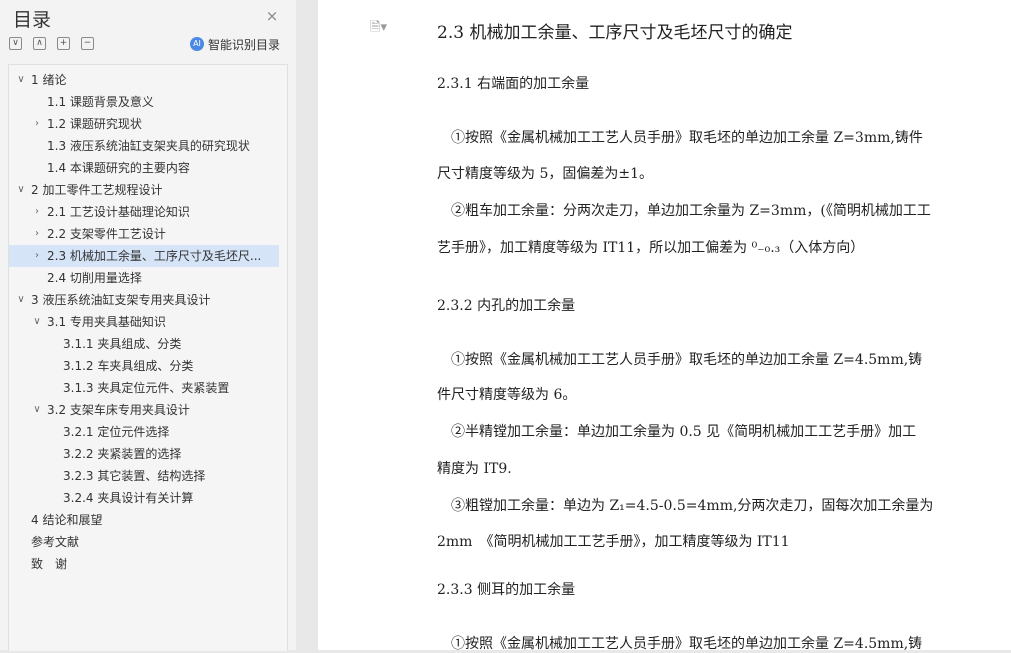 The image size is (1011, 653). What do you see at coordinates (144, 124) in the screenshot?
I see `toc-item: › 1.2 课题研究现状` at bounding box center [144, 124].